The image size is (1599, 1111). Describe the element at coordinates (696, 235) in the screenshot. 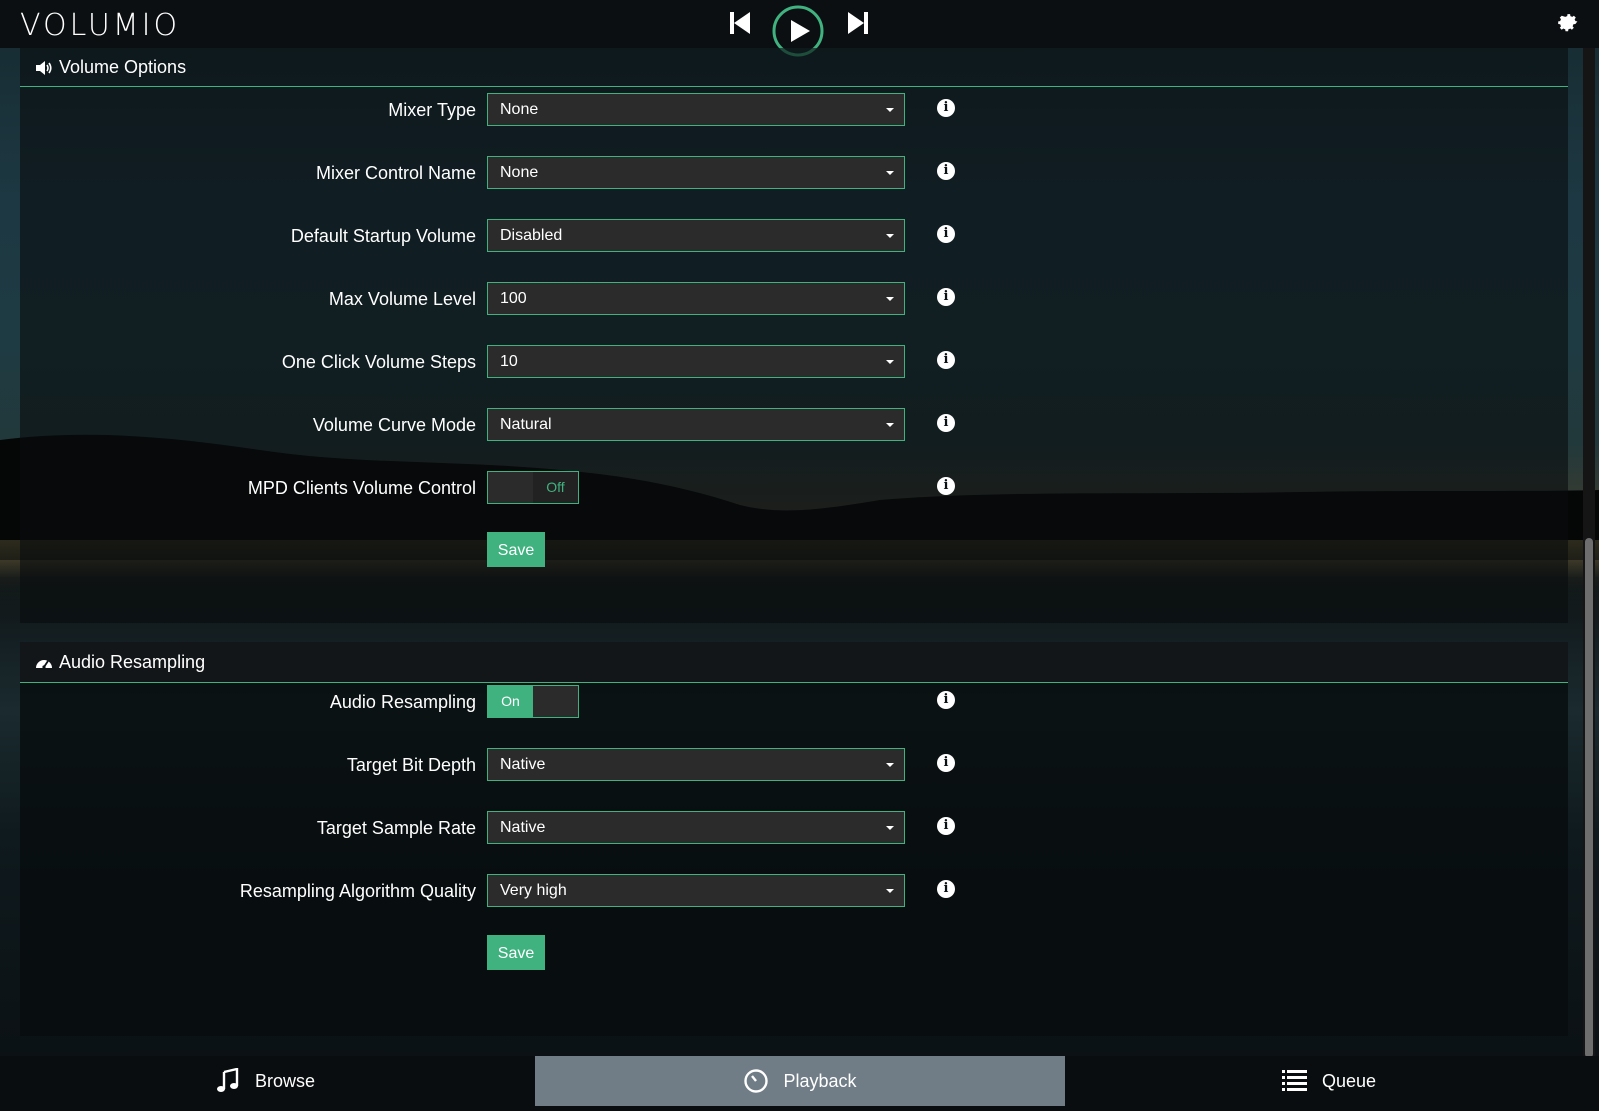

I see `default-startup-volume-select: Disabled` at that location.